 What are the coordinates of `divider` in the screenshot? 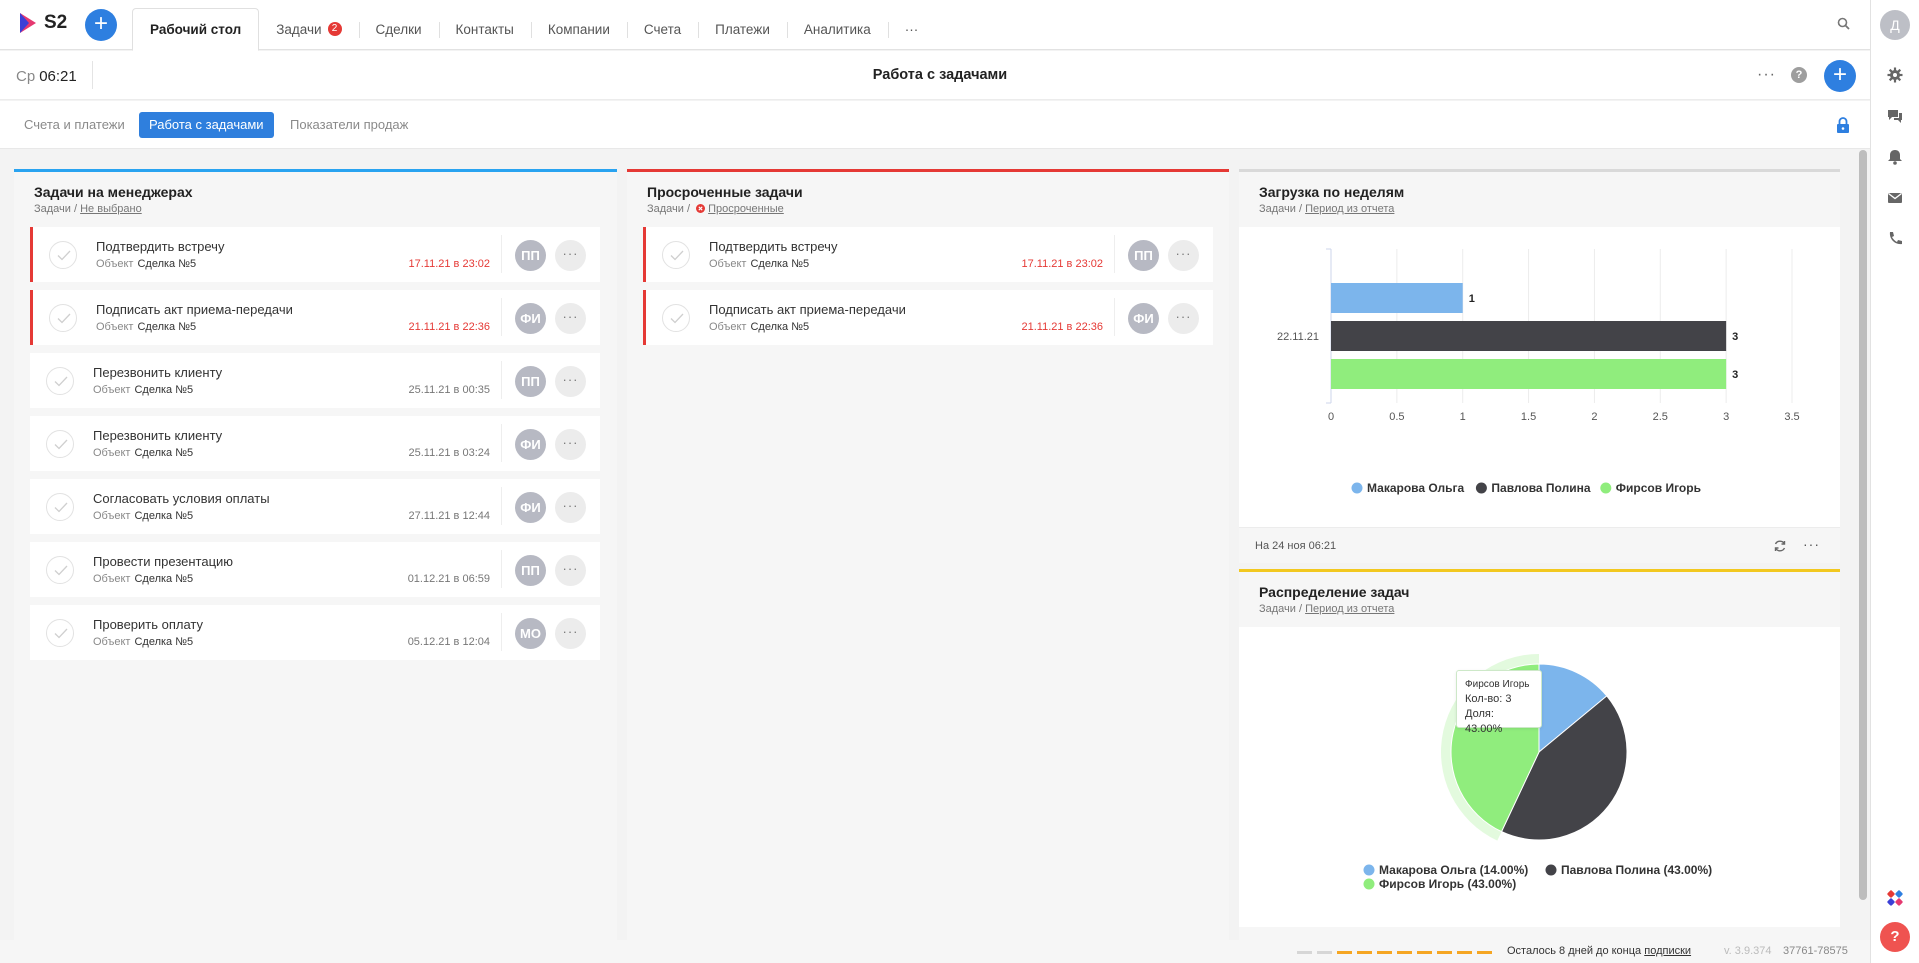 It's located at (501, 569).